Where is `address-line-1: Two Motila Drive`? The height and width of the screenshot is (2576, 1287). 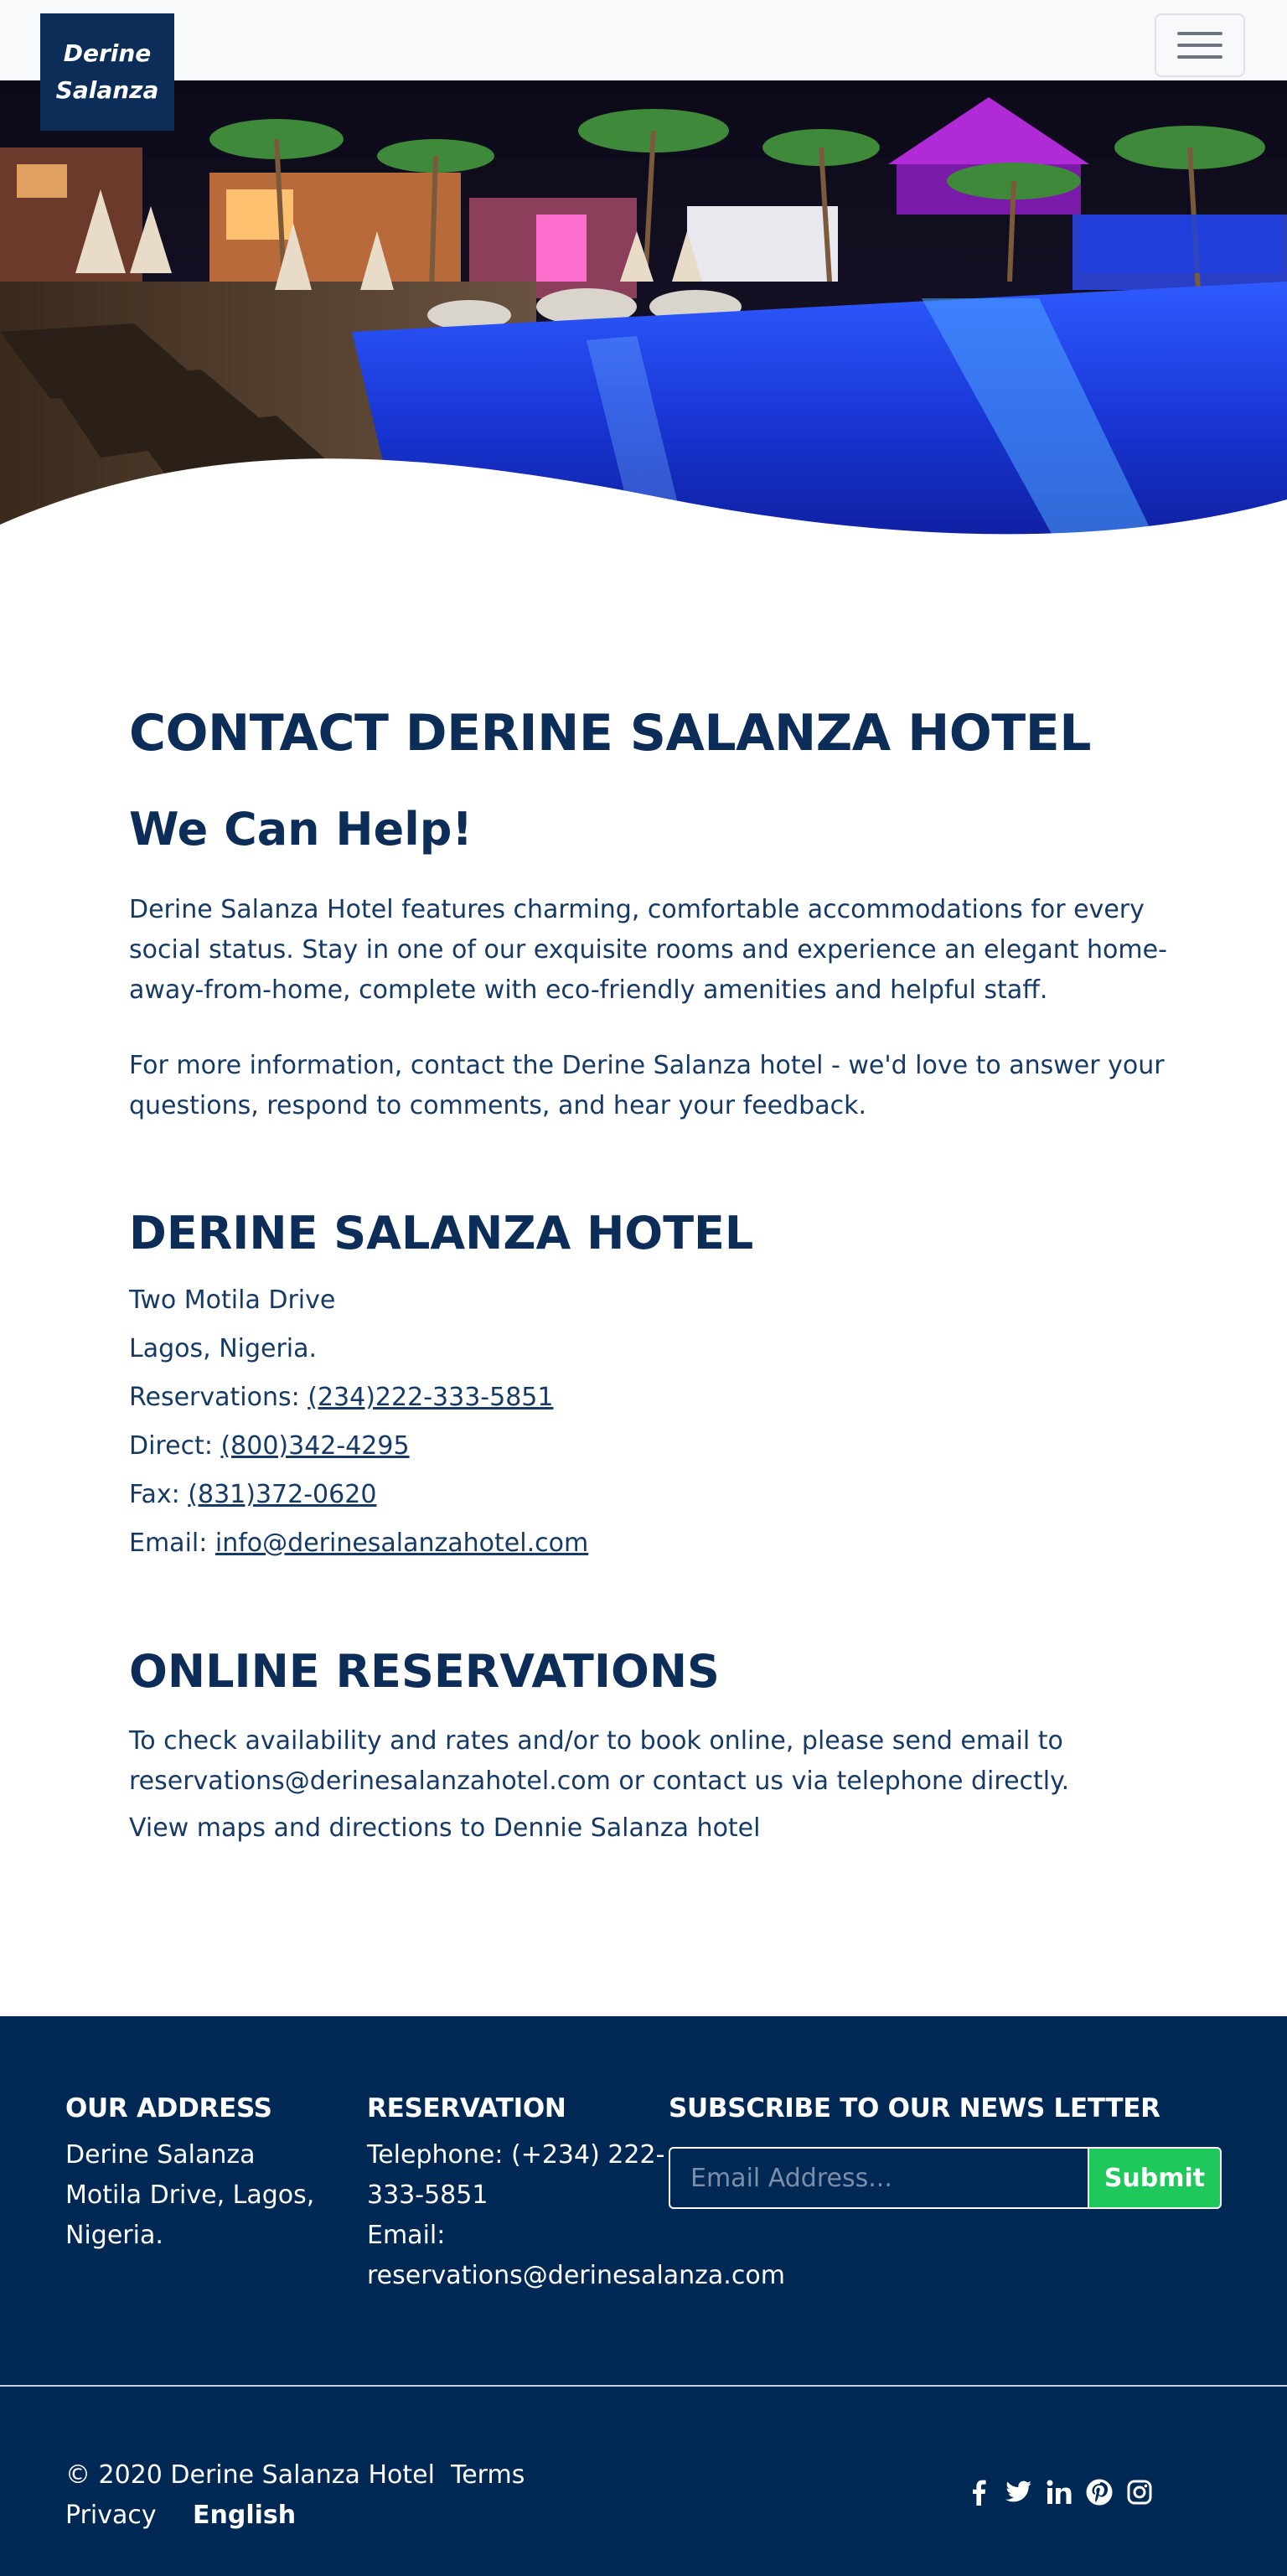
address-line-1: Two Motila Drive is located at coordinates (232, 1300).